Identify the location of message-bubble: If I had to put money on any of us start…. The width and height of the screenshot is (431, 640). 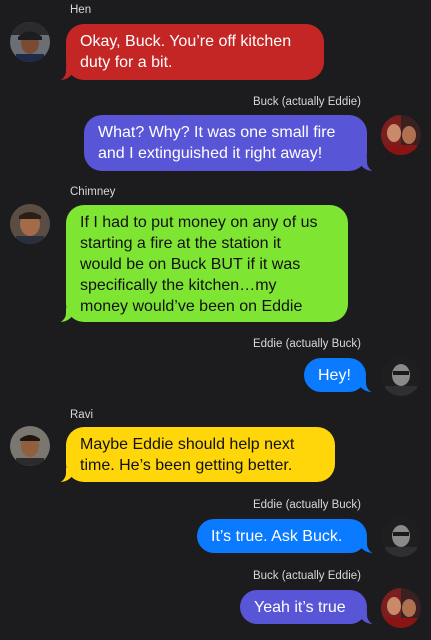
(201, 264).